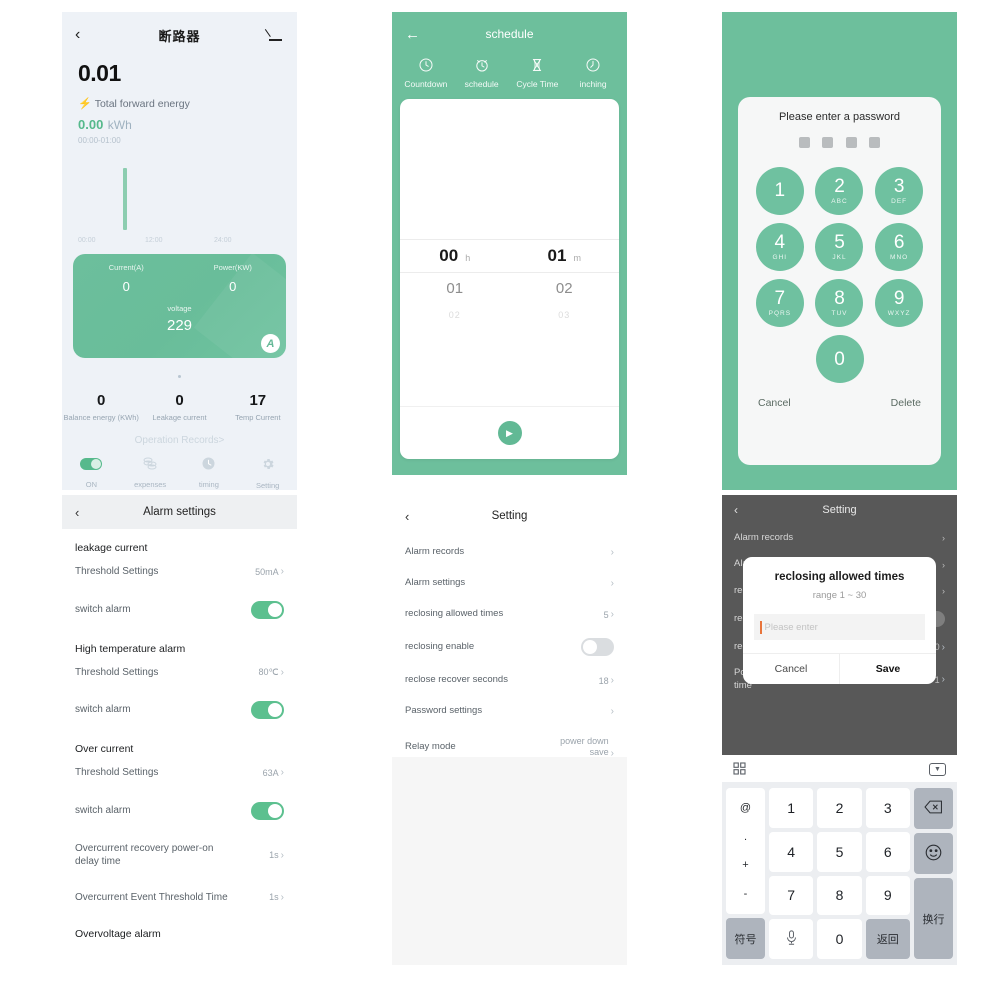 This screenshot has height=1000, width=1000. I want to click on key-5: 5 JKL, so click(839, 247).